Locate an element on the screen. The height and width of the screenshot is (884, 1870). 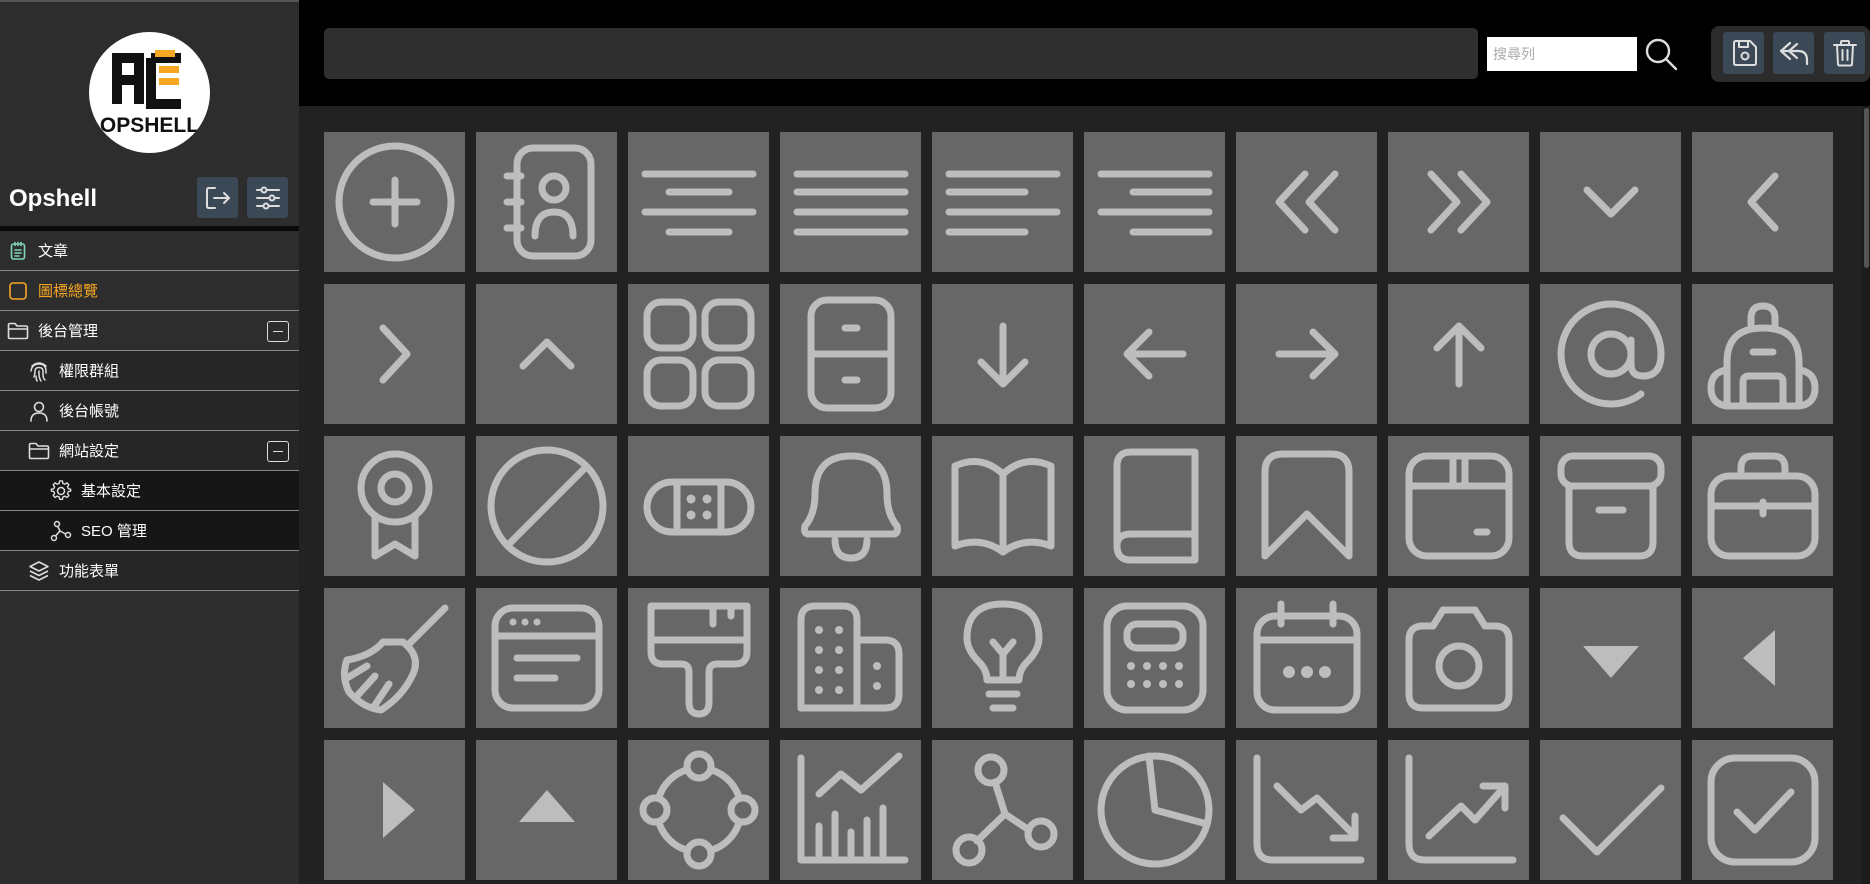
sidebar-item-site-settings: 網站設定 is located at coordinates (149, 451).